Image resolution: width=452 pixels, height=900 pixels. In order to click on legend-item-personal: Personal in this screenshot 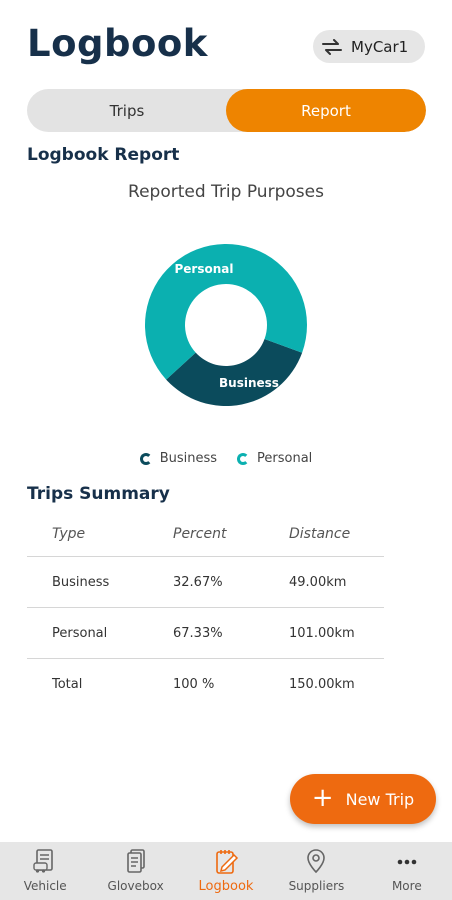, I will do `click(274, 458)`.